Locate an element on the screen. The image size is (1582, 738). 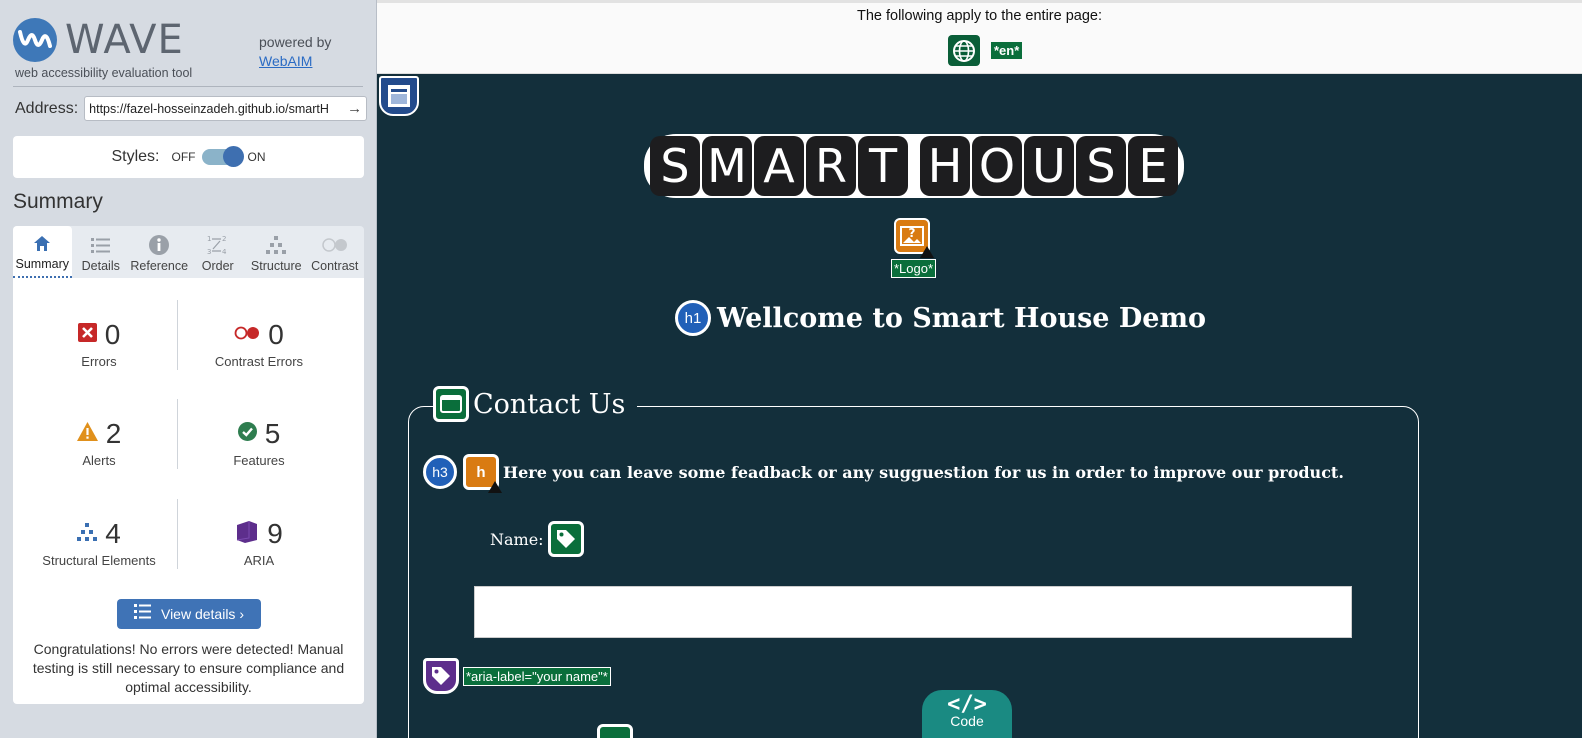
view-details-button: View details › is located at coordinates (189, 614).